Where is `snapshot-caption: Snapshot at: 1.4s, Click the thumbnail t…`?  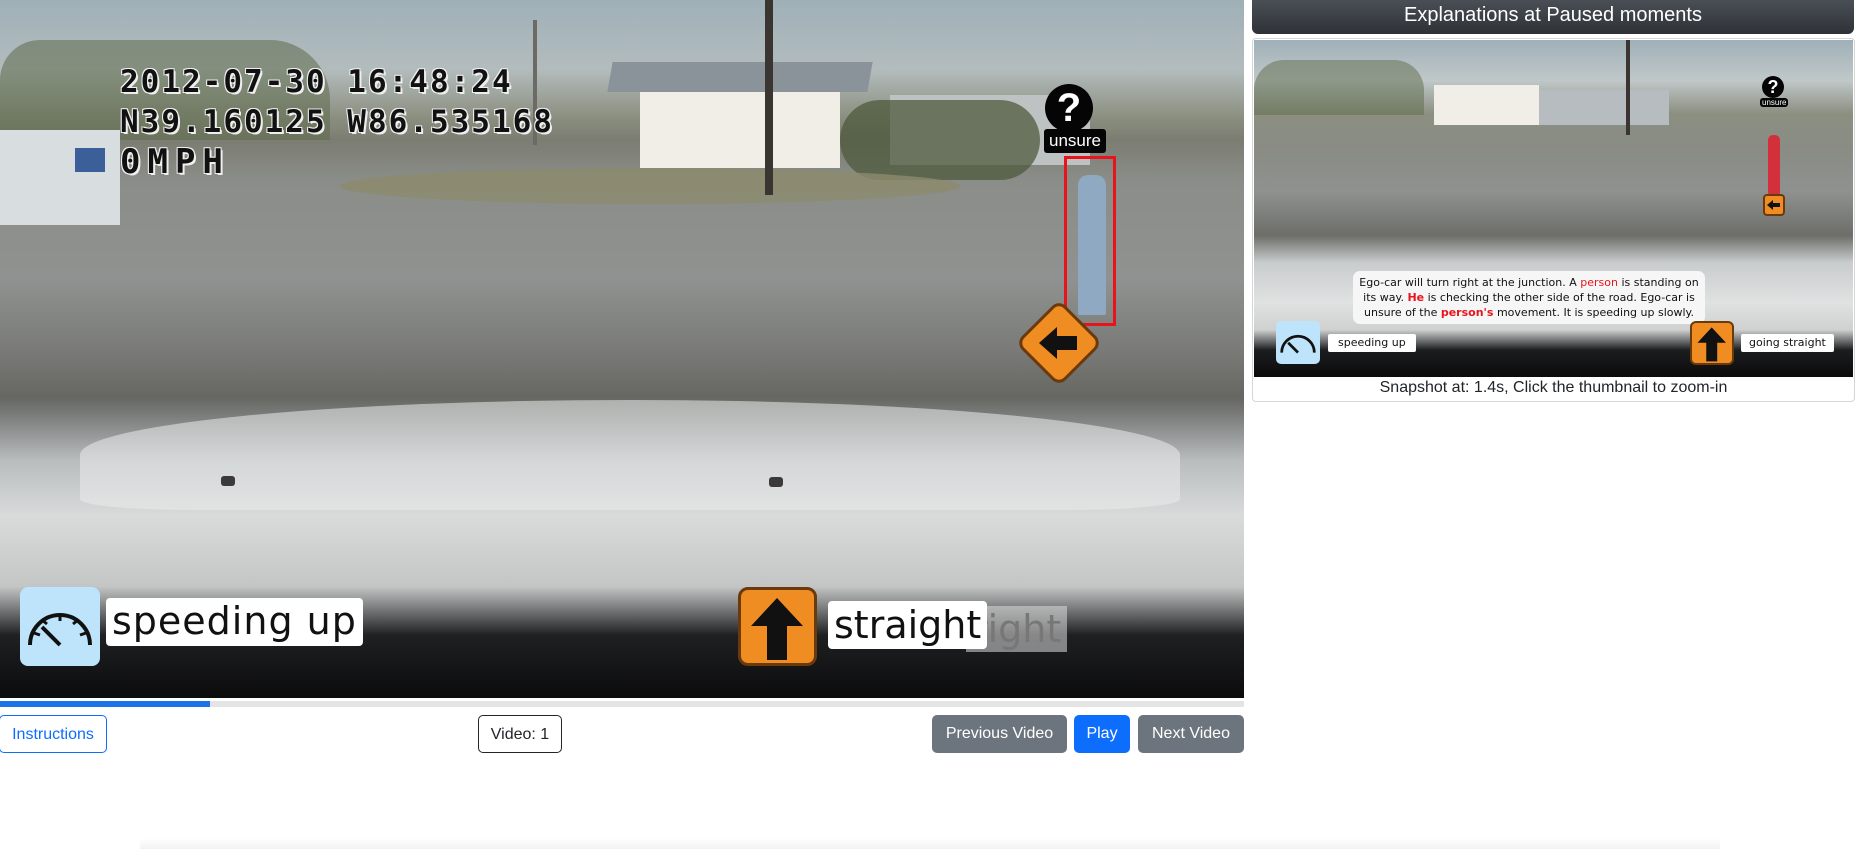 snapshot-caption: Snapshot at: 1.4s, Click the thumbnail t… is located at coordinates (1553, 387).